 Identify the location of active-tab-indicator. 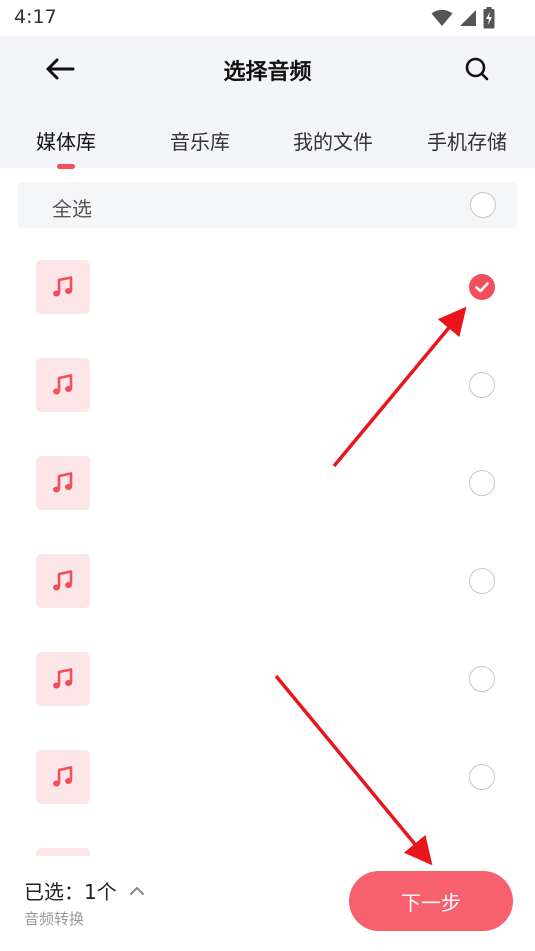
(66, 166).